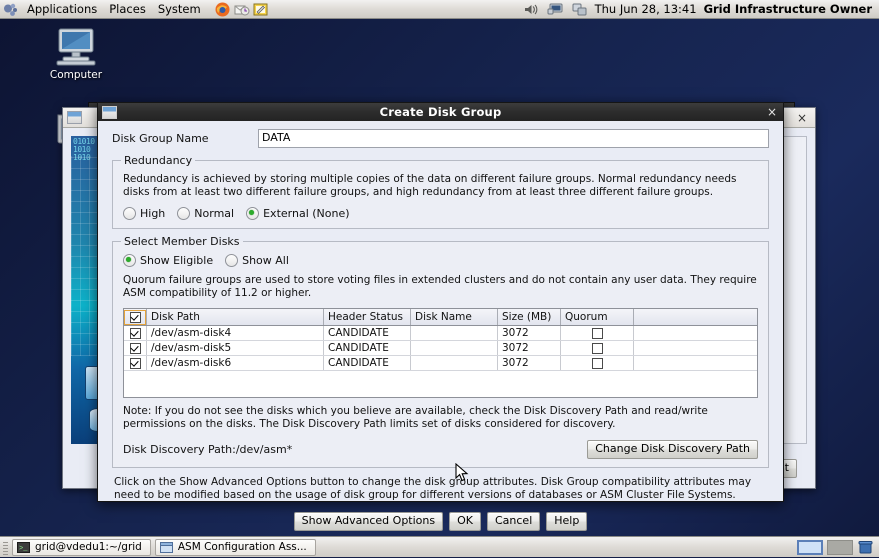 This screenshot has width=879, height=558. I want to click on volume-icon, so click(531, 9).